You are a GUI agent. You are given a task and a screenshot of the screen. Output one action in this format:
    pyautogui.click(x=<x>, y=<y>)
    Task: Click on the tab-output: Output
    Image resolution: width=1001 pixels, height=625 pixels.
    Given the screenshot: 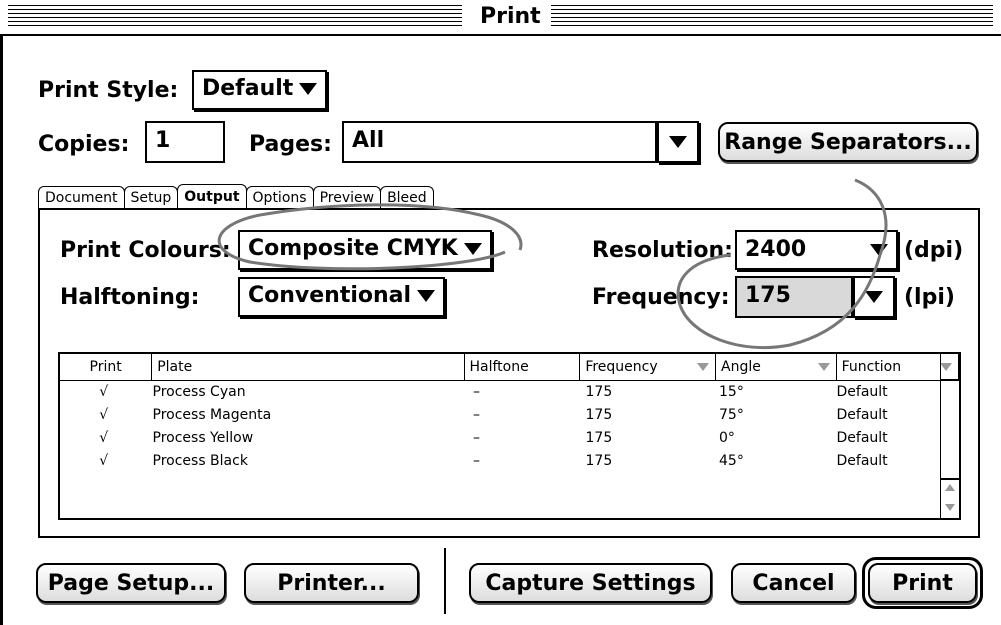 What is the action you would take?
    pyautogui.click(x=212, y=196)
    